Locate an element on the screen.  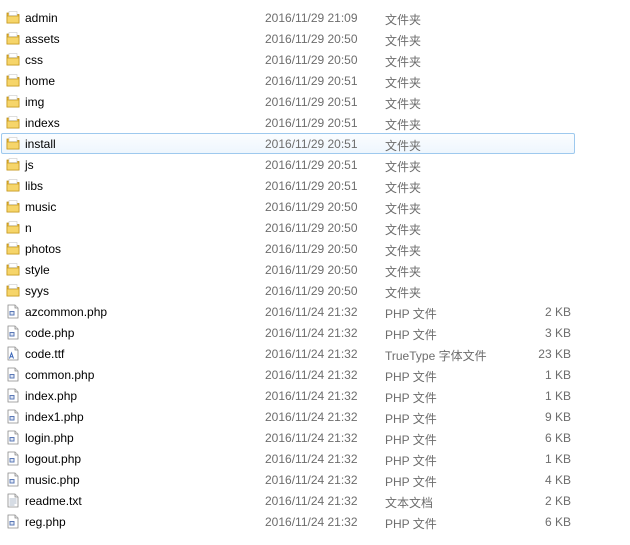
file-row-10: n 2016/11/29 20:50 文件夹 is located at coordinates (315, 227).